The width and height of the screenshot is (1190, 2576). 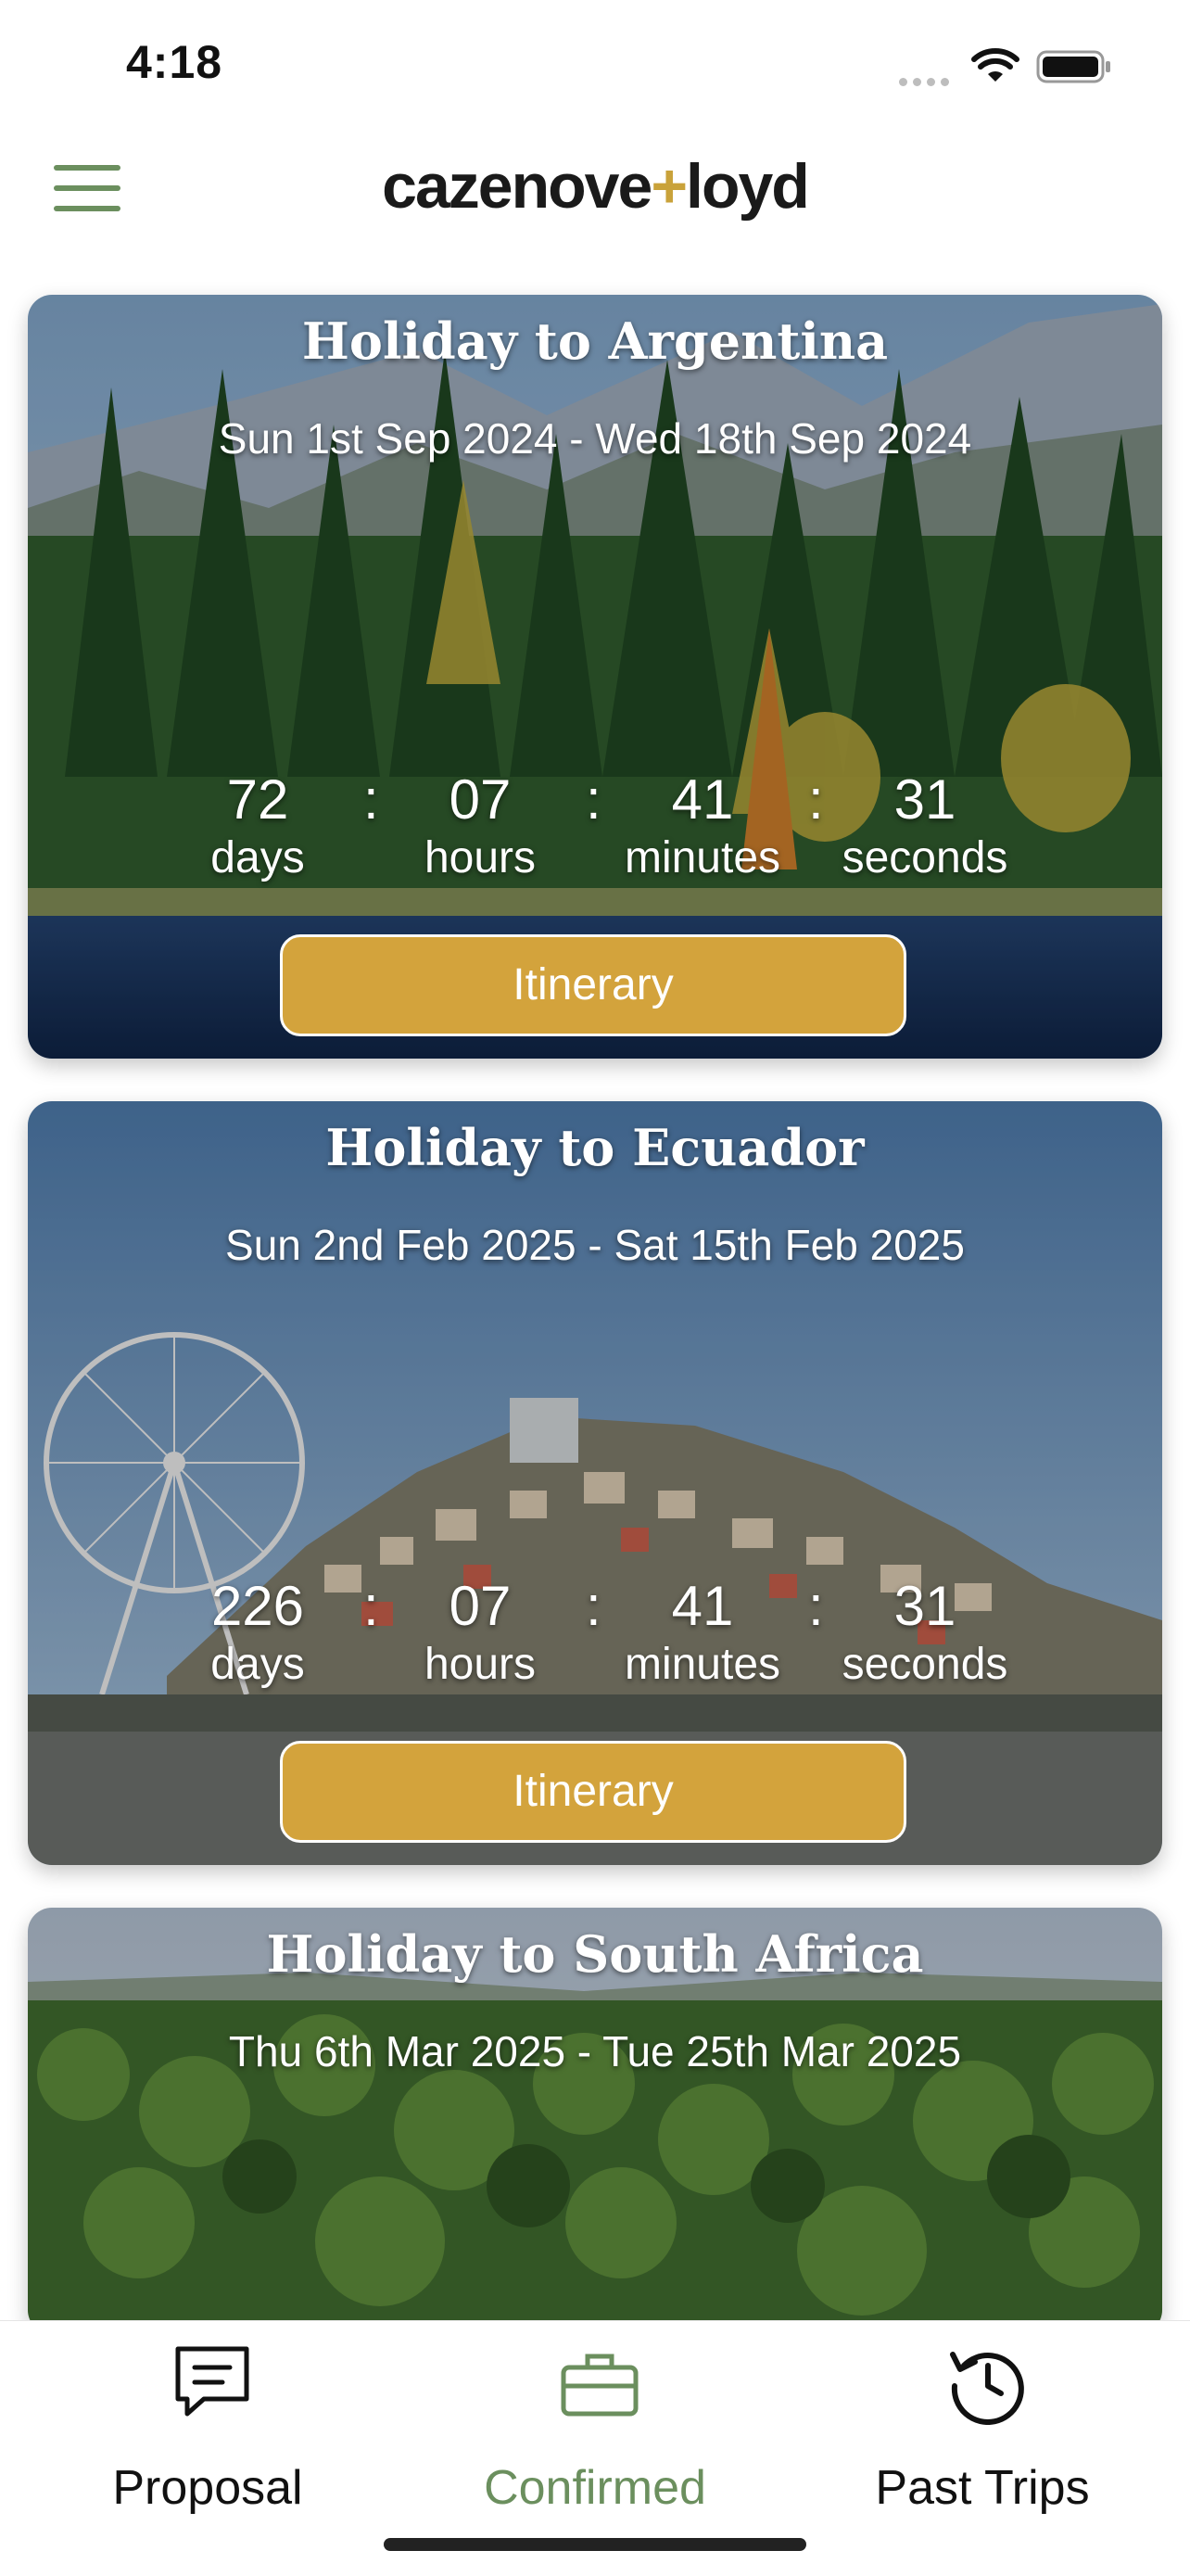 I want to click on tab-label: Past Trips, so click(x=982, y=2488).